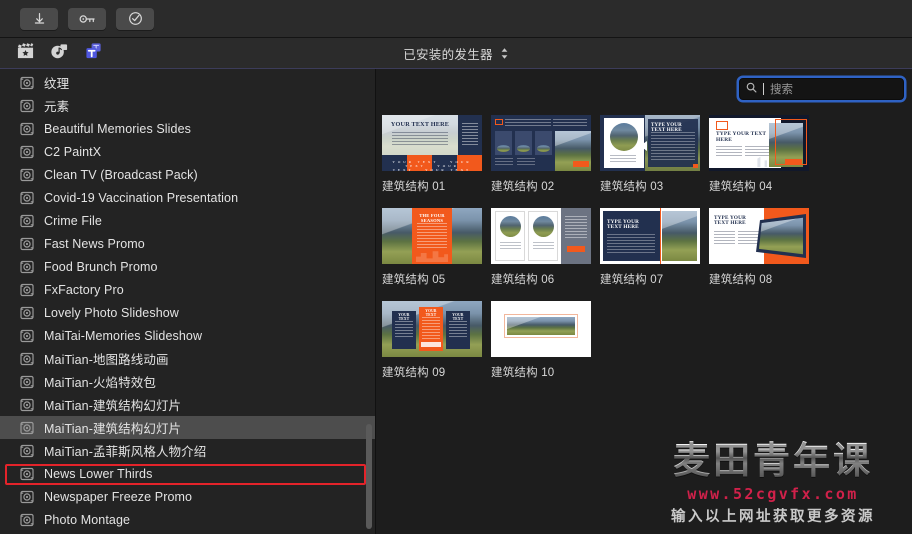 The width and height of the screenshot is (912, 534). I want to click on sidebar-item: Fast News Promo, so click(187, 243).